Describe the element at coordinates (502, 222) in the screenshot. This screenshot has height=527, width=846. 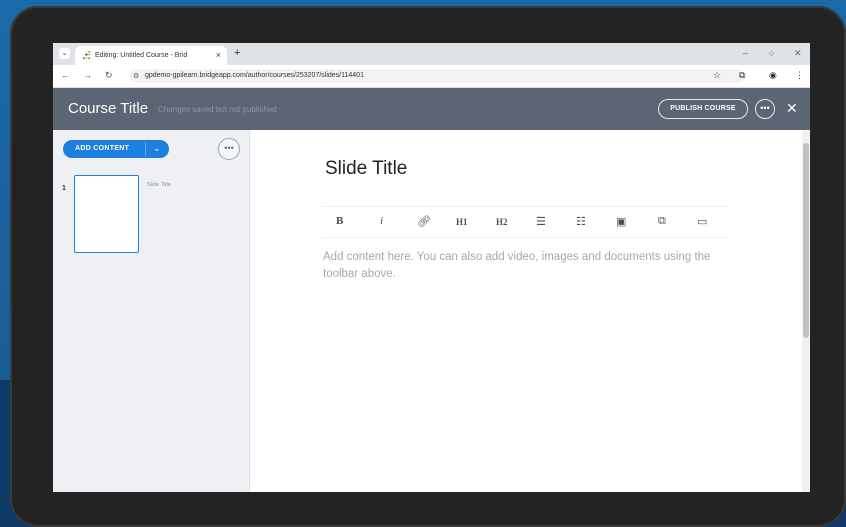
I see `heading2-button: H2` at that location.